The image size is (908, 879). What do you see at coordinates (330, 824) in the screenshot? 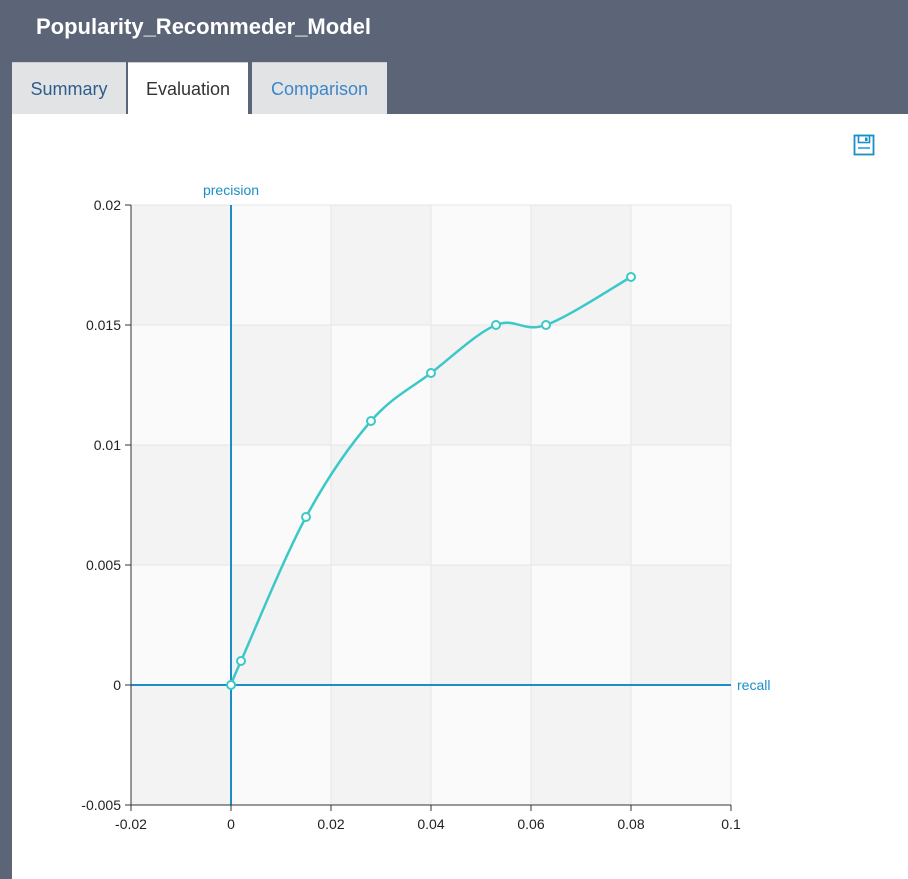
I see `x-tick-label: 0.02` at bounding box center [330, 824].